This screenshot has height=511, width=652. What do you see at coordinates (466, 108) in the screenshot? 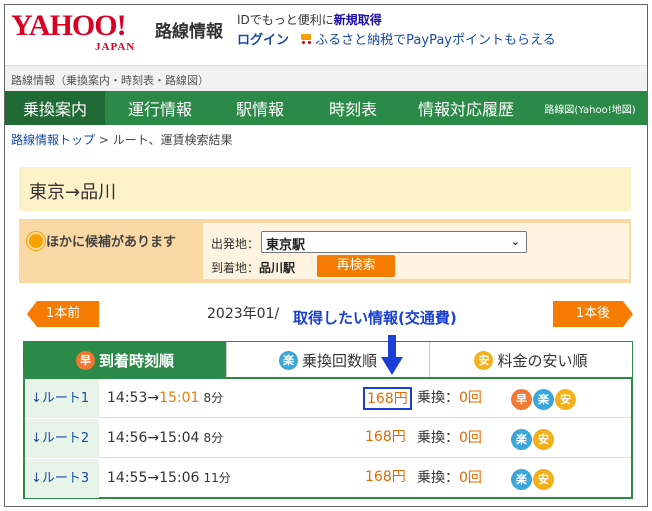
I see `nav-history: 情報対応履歴` at bounding box center [466, 108].